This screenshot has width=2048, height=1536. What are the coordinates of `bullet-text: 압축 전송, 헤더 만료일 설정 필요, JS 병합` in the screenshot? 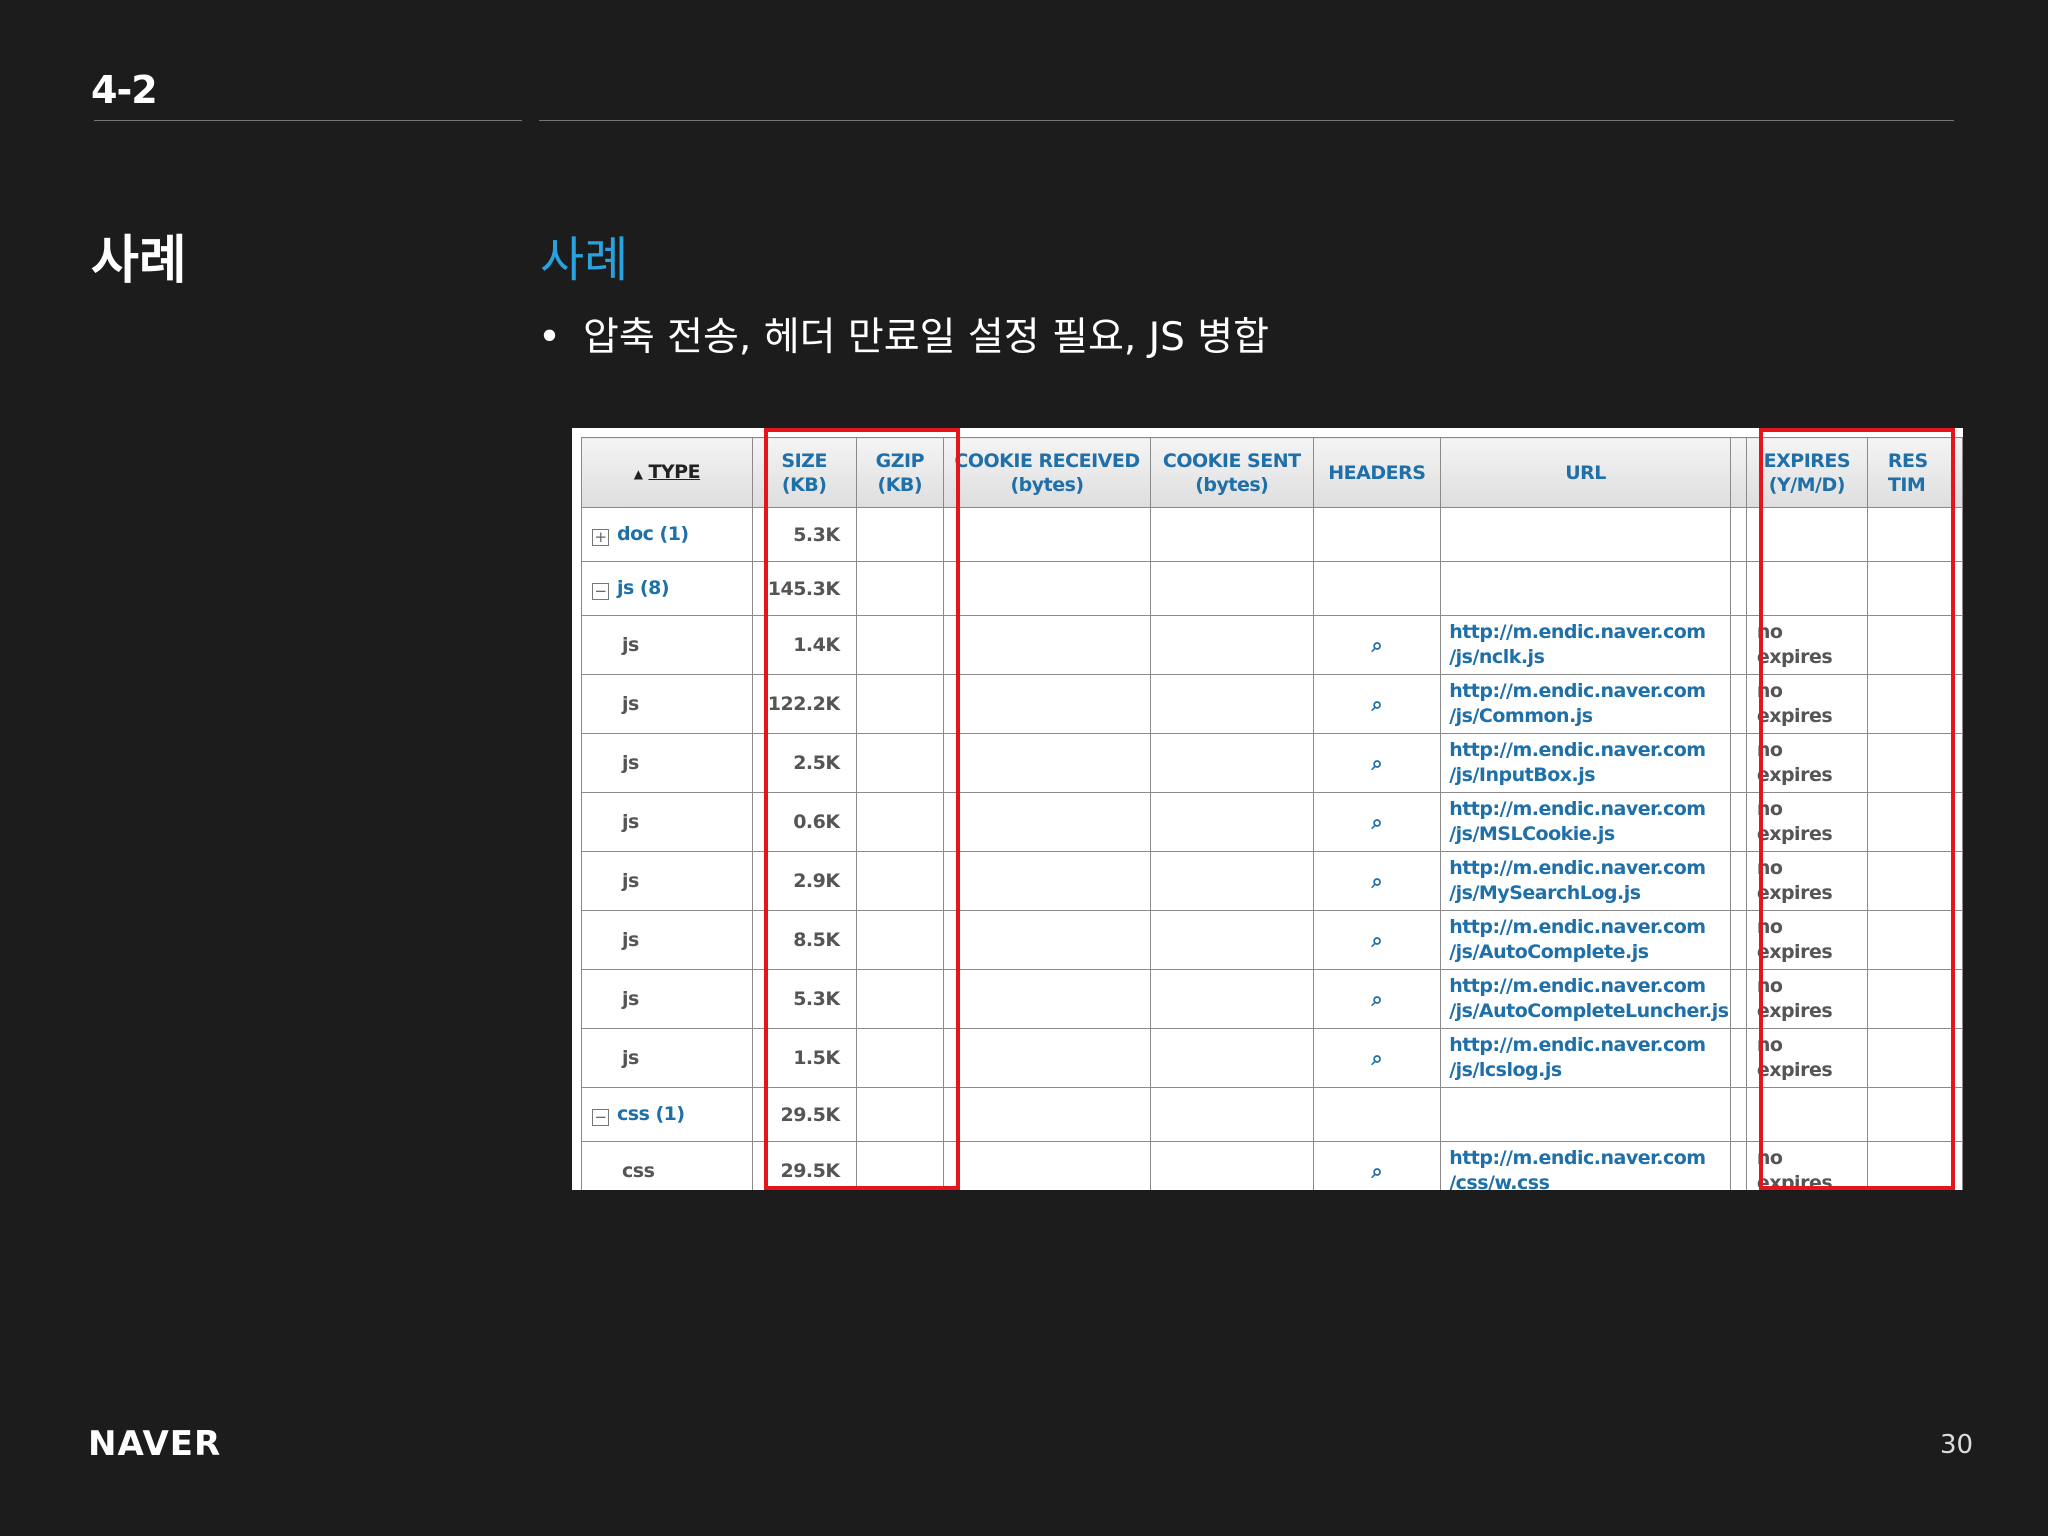 It's located at (926, 337).